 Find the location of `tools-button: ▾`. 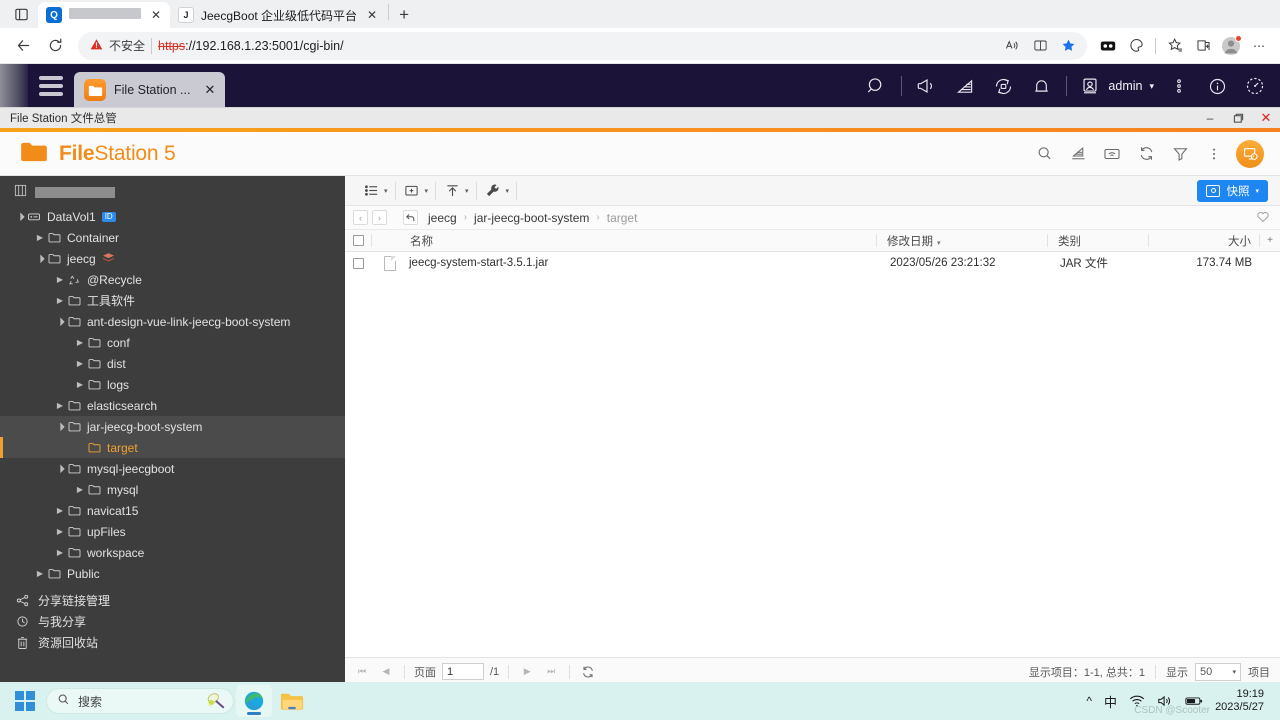

tools-button: ▾ is located at coordinates (497, 191).